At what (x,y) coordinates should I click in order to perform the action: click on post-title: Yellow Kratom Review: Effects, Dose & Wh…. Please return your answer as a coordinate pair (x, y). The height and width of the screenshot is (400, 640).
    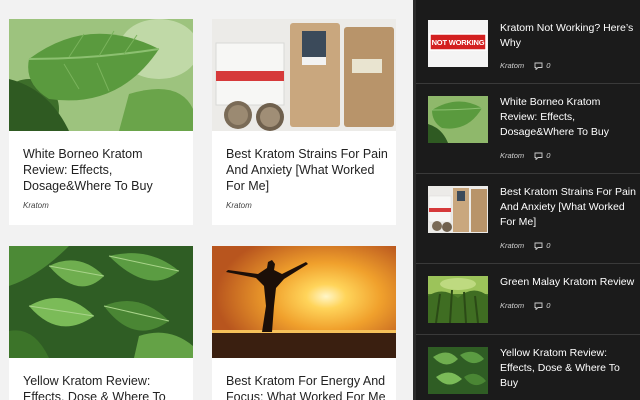
    Looking at the image, I should click on (569, 368).